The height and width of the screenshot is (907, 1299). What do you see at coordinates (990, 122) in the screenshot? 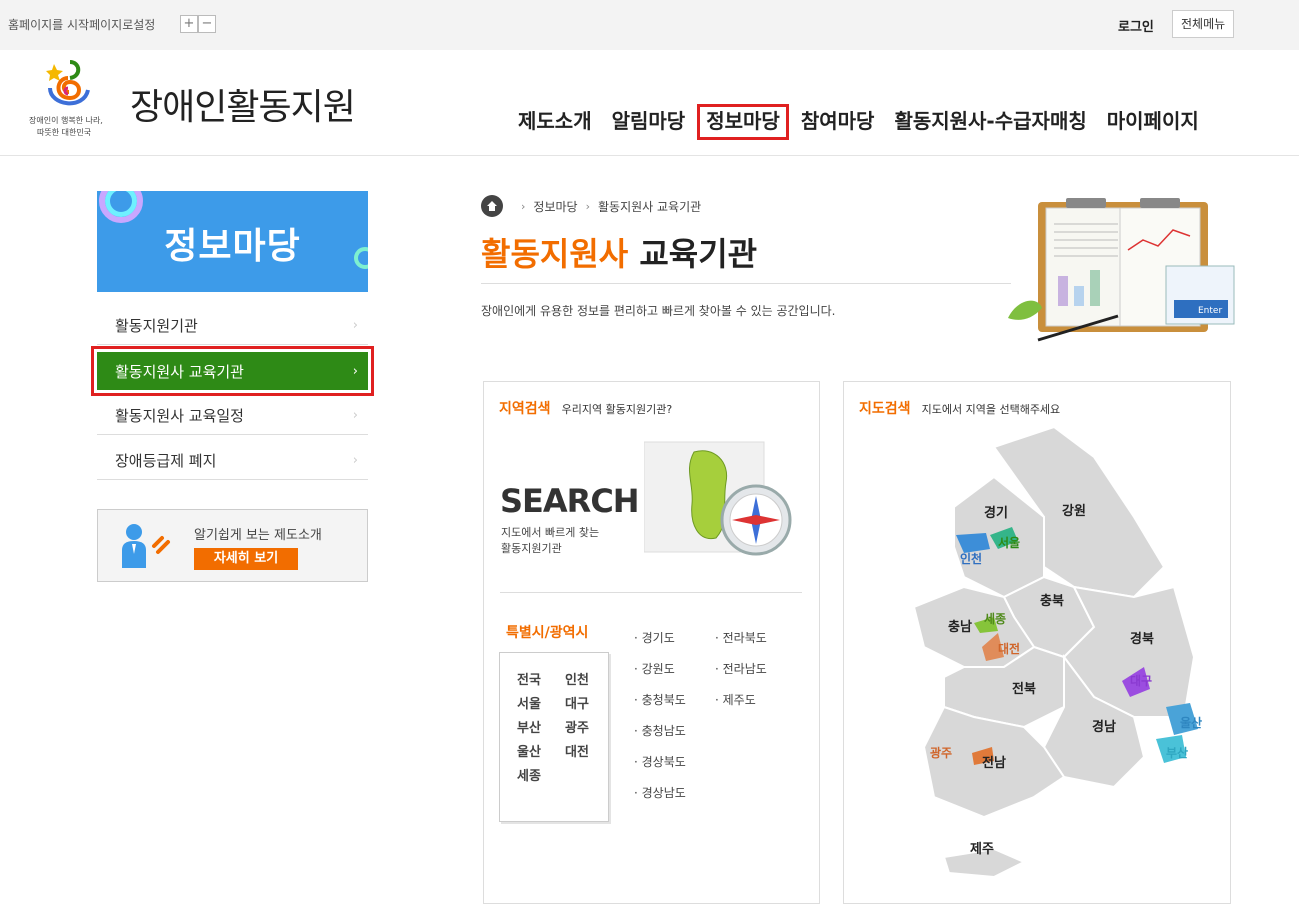
I see `nav-item-matching: 활동지원사-수급자매칭` at bounding box center [990, 122].